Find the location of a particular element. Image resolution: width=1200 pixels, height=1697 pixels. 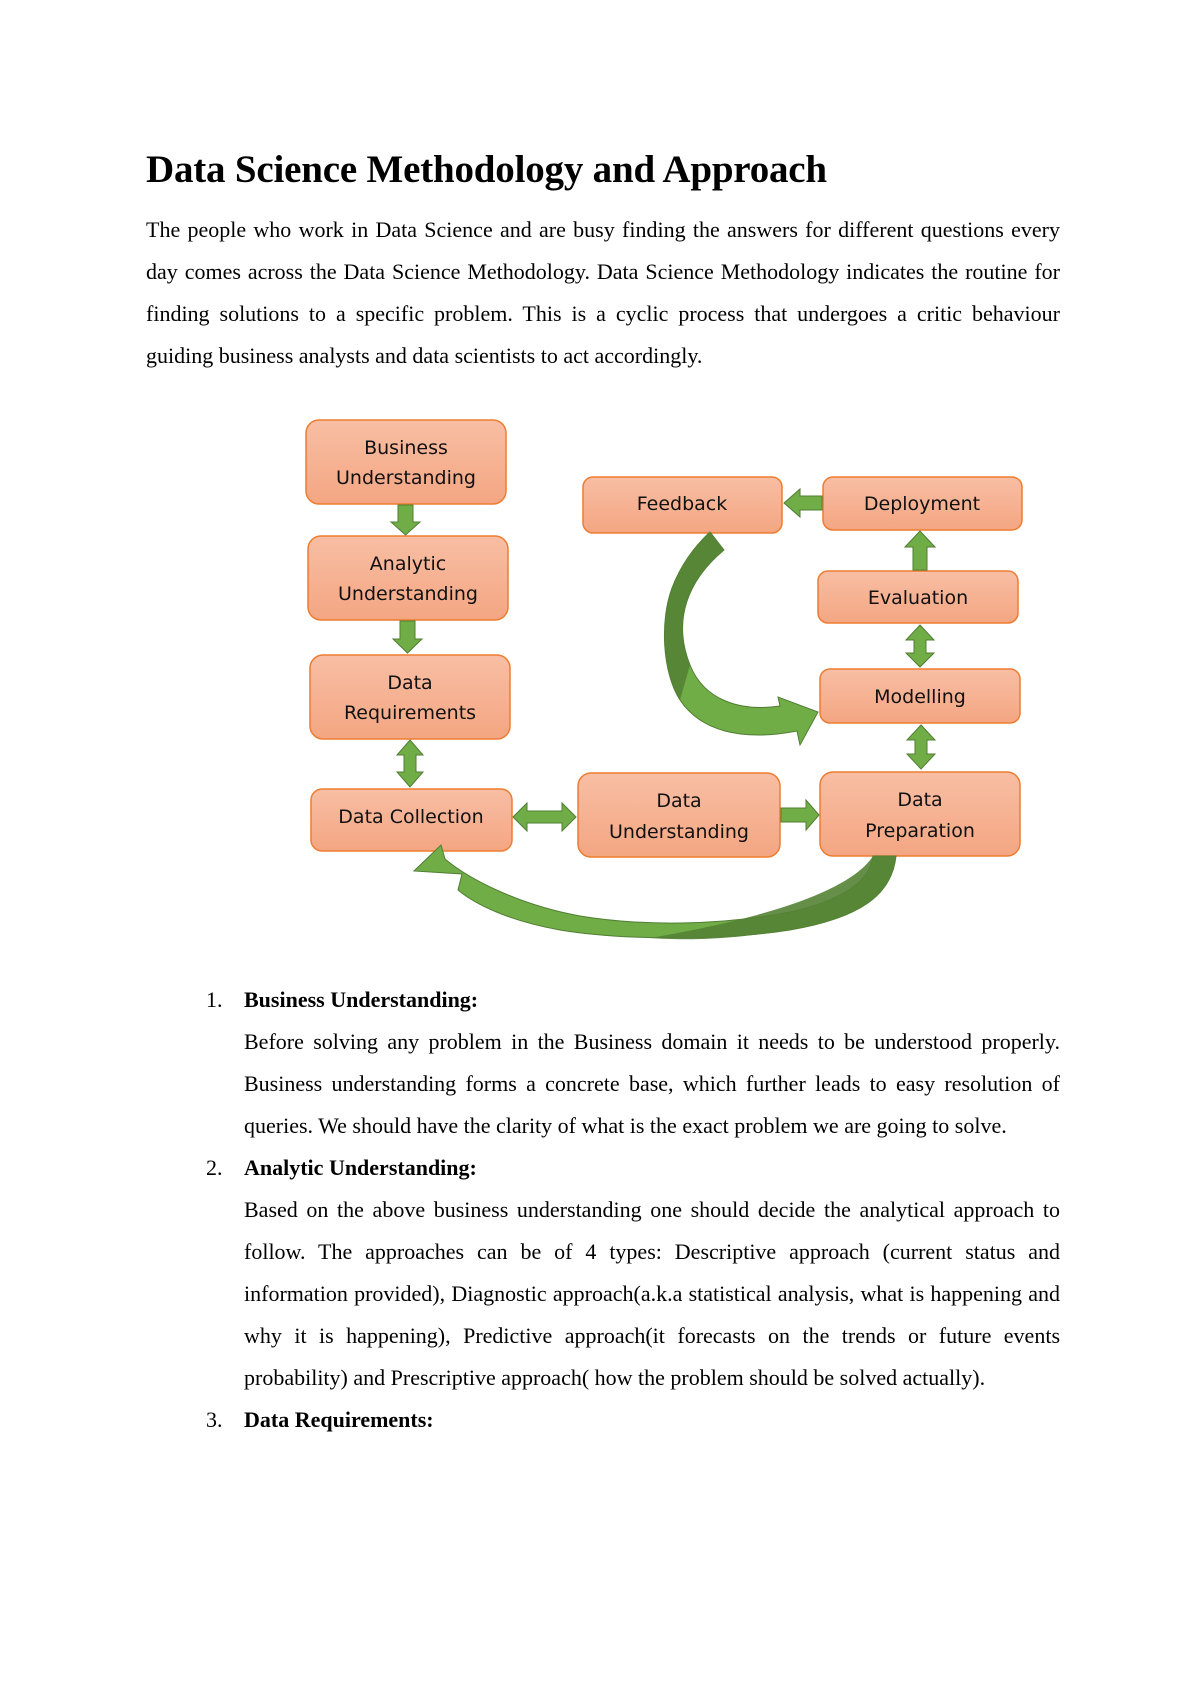

box-data-requirements: Data Requirements is located at coordinates (410, 697).